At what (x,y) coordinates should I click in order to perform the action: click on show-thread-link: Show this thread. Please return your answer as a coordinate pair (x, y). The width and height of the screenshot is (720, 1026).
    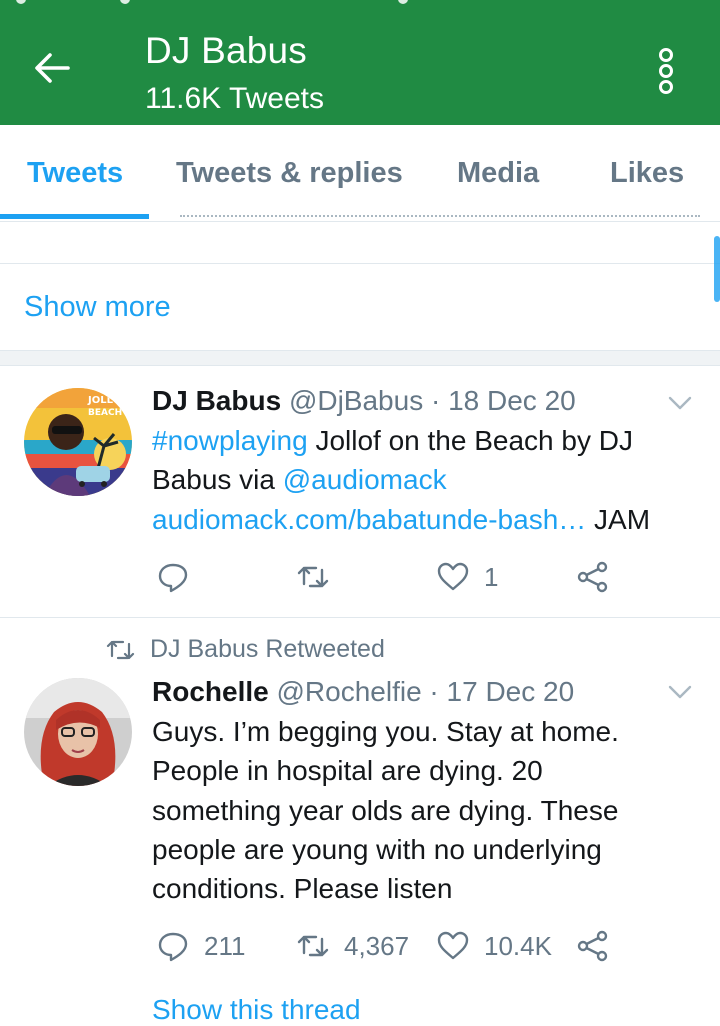
    Looking at the image, I should click on (256, 1010).